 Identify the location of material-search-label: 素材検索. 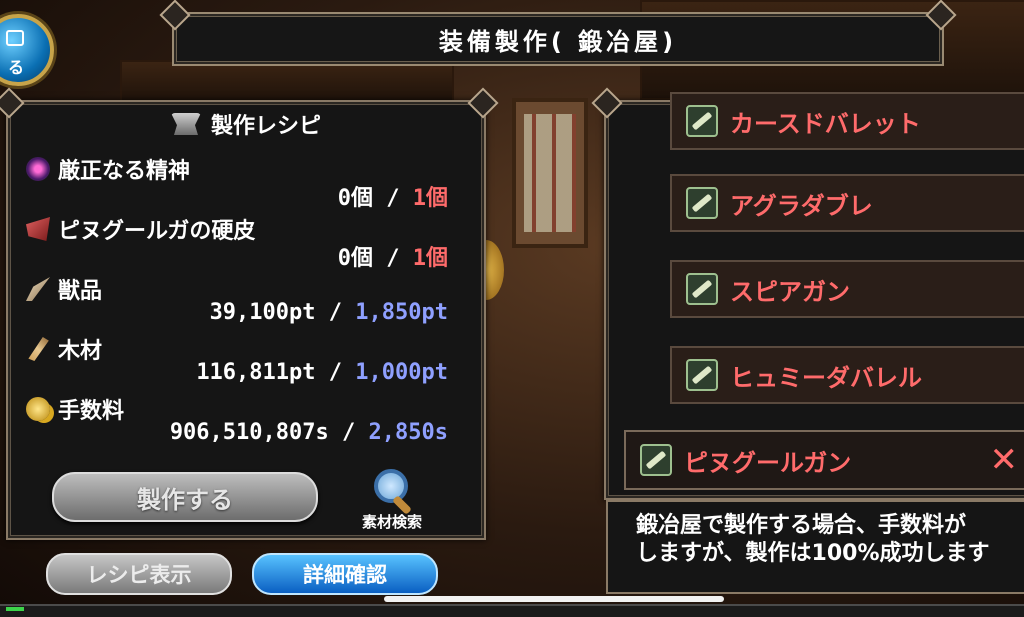
(391, 522).